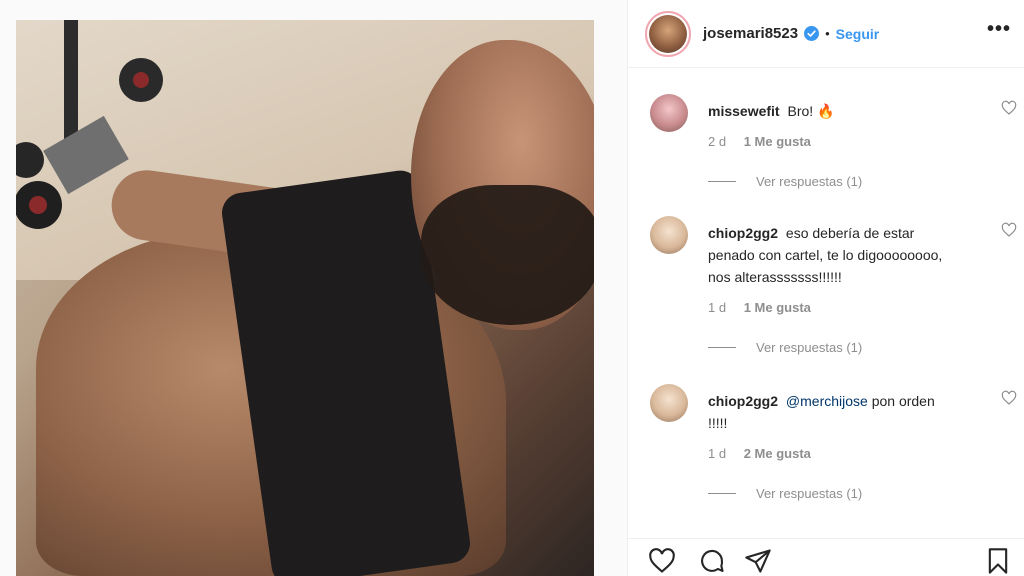 The image size is (1024, 576). Describe the element at coordinates (662, 561) in the screenshot. I see `heart-icon` at that location.